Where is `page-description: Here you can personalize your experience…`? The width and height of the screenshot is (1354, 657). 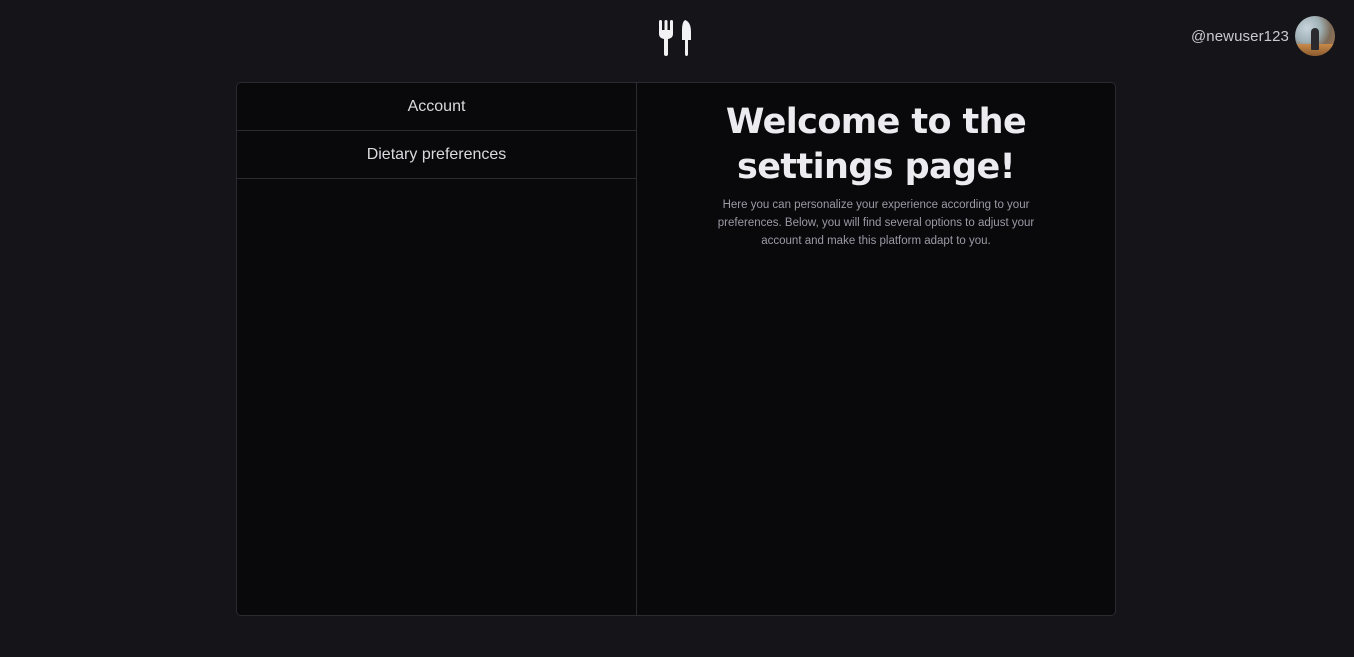 page-description: Here you can personalize your experience… is located at coordinates (876, 223).